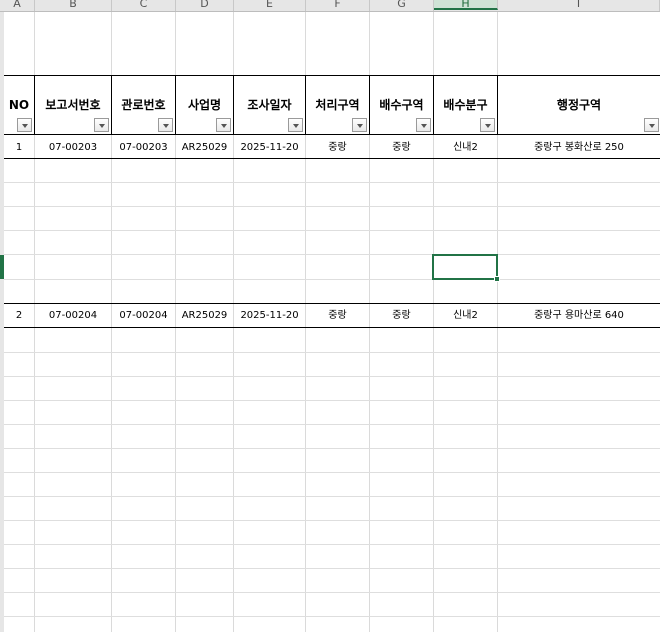  What do you see at coordinates (143, 105) in the screenshot?
I see `header-pipe-number: 관로번호` at bounding box center [143, 105].